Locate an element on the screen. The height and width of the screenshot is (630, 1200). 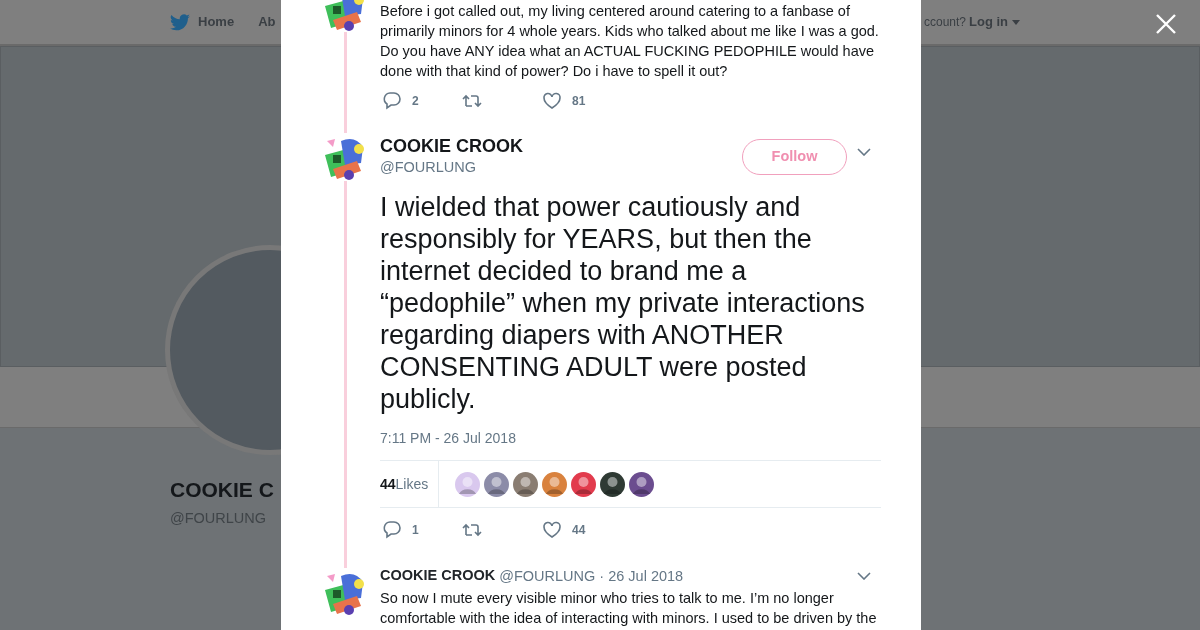
login-link: Log in is located at coordinates (994, 22).